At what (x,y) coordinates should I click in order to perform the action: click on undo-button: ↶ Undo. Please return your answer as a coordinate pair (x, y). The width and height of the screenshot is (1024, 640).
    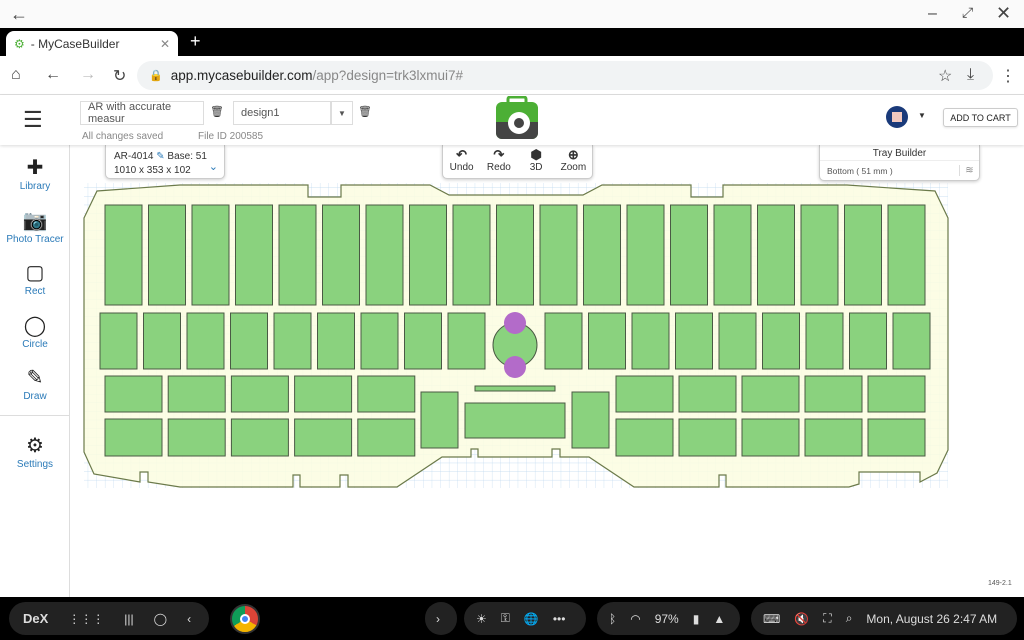
    Looking at the image, I should click on (462, 163).